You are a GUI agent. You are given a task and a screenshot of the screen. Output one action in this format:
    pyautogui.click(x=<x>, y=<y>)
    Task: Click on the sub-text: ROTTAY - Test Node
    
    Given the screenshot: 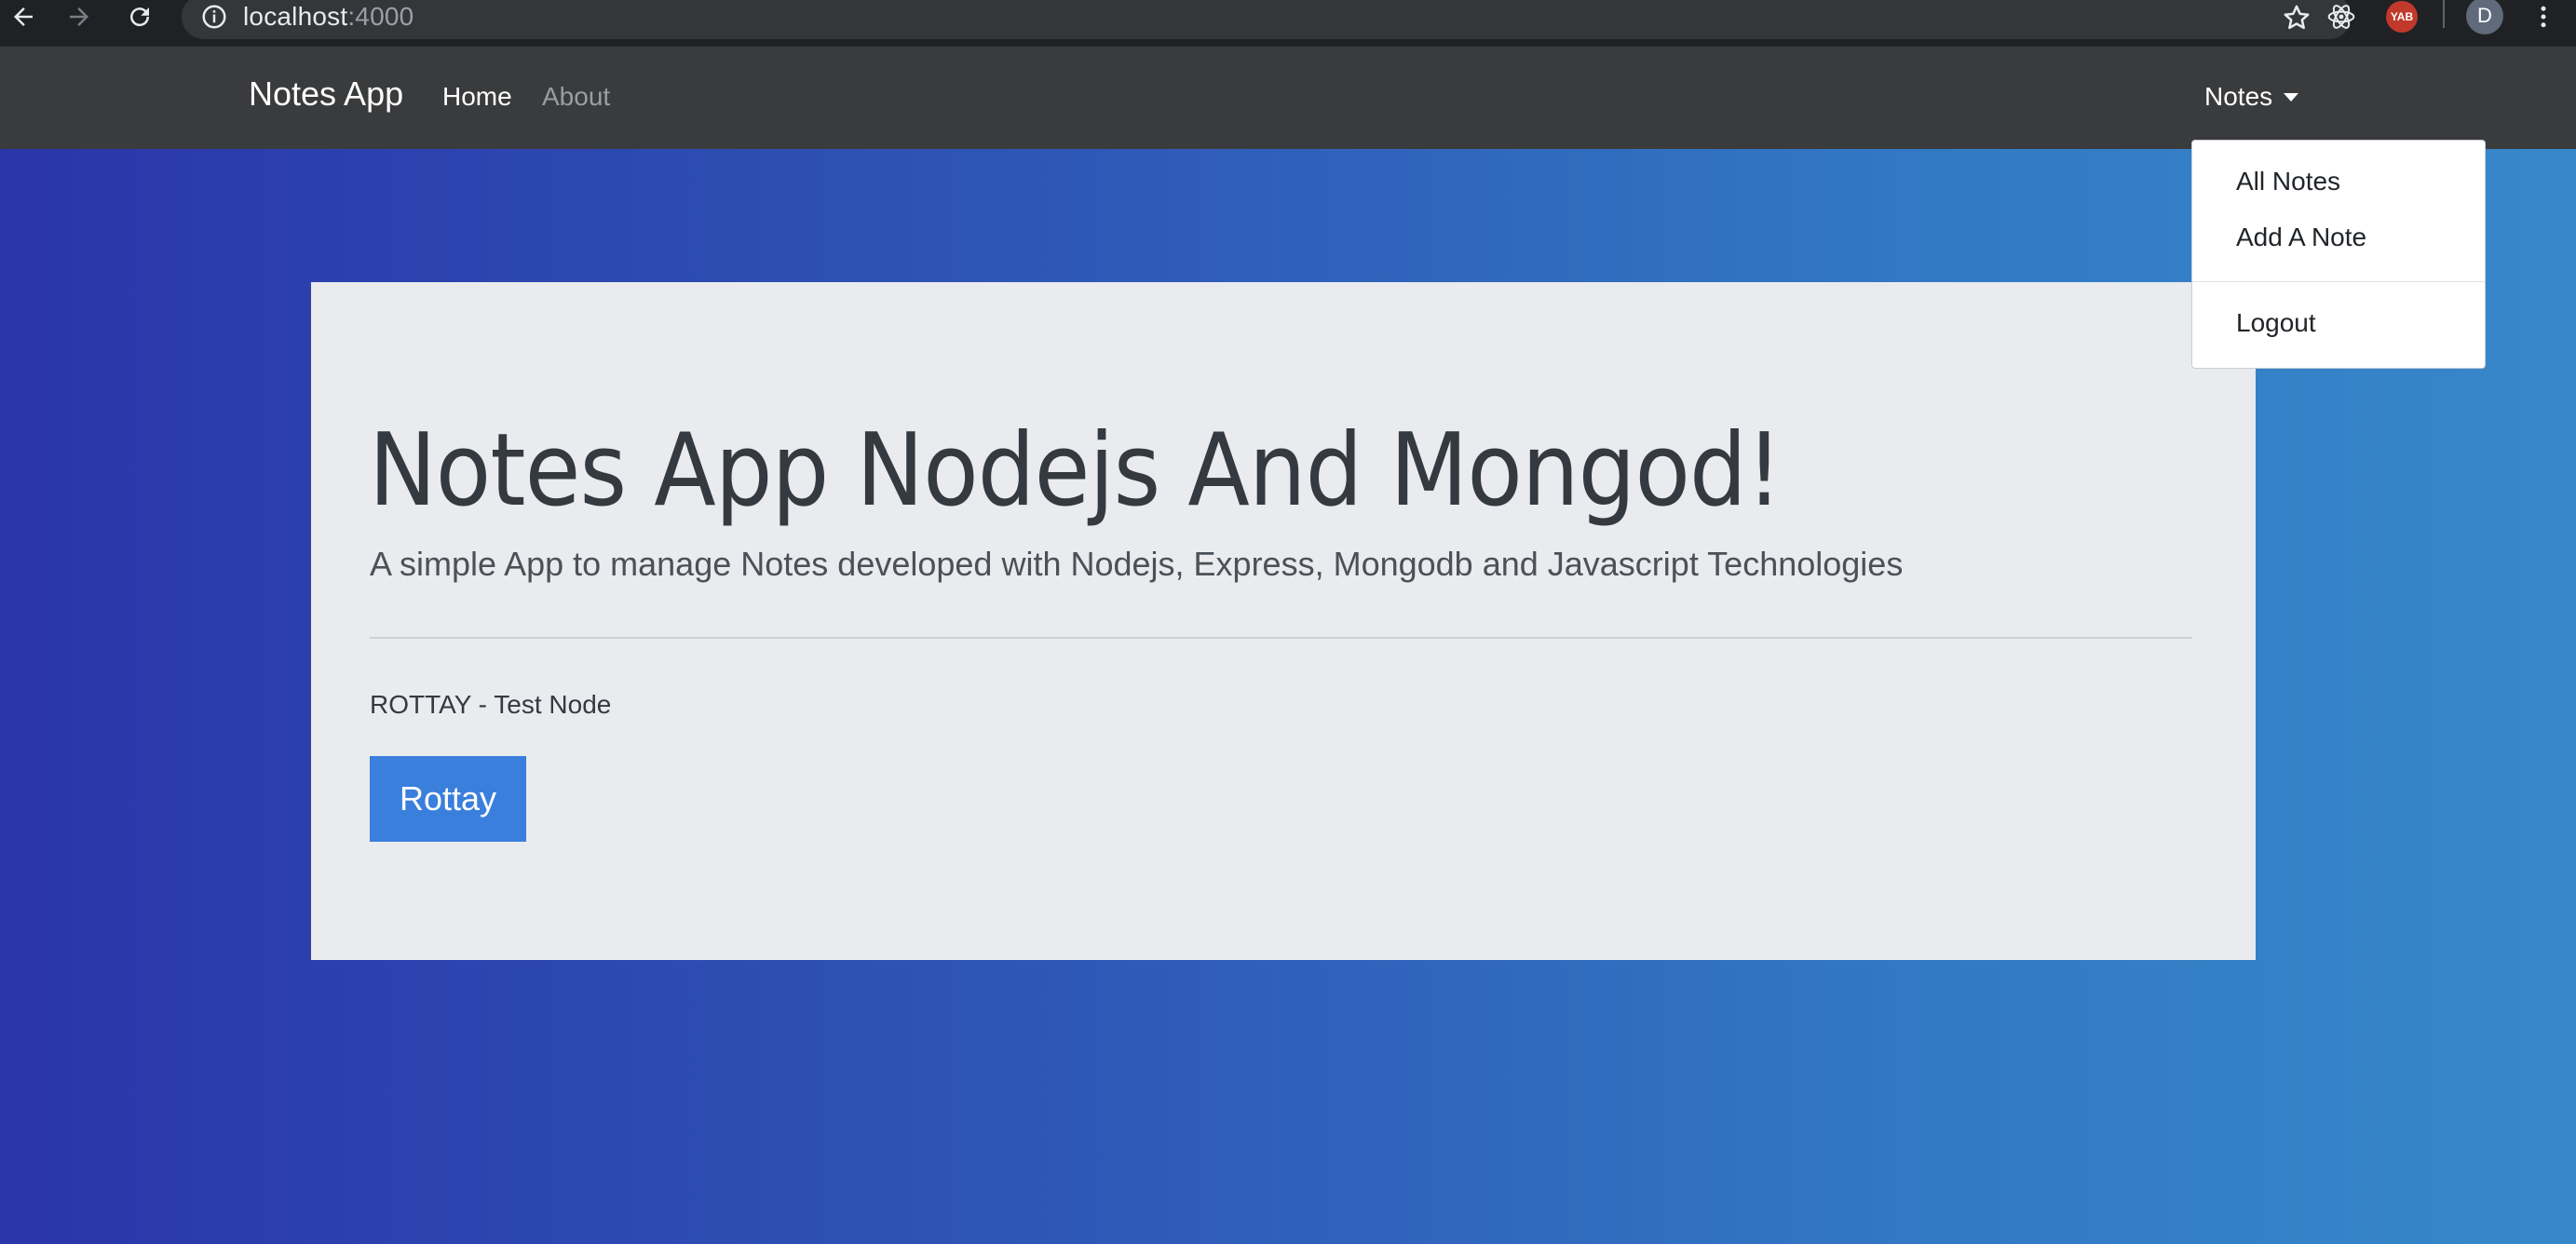 What is the action you would take?
    pyautogui.click(x=491, y=704)
    